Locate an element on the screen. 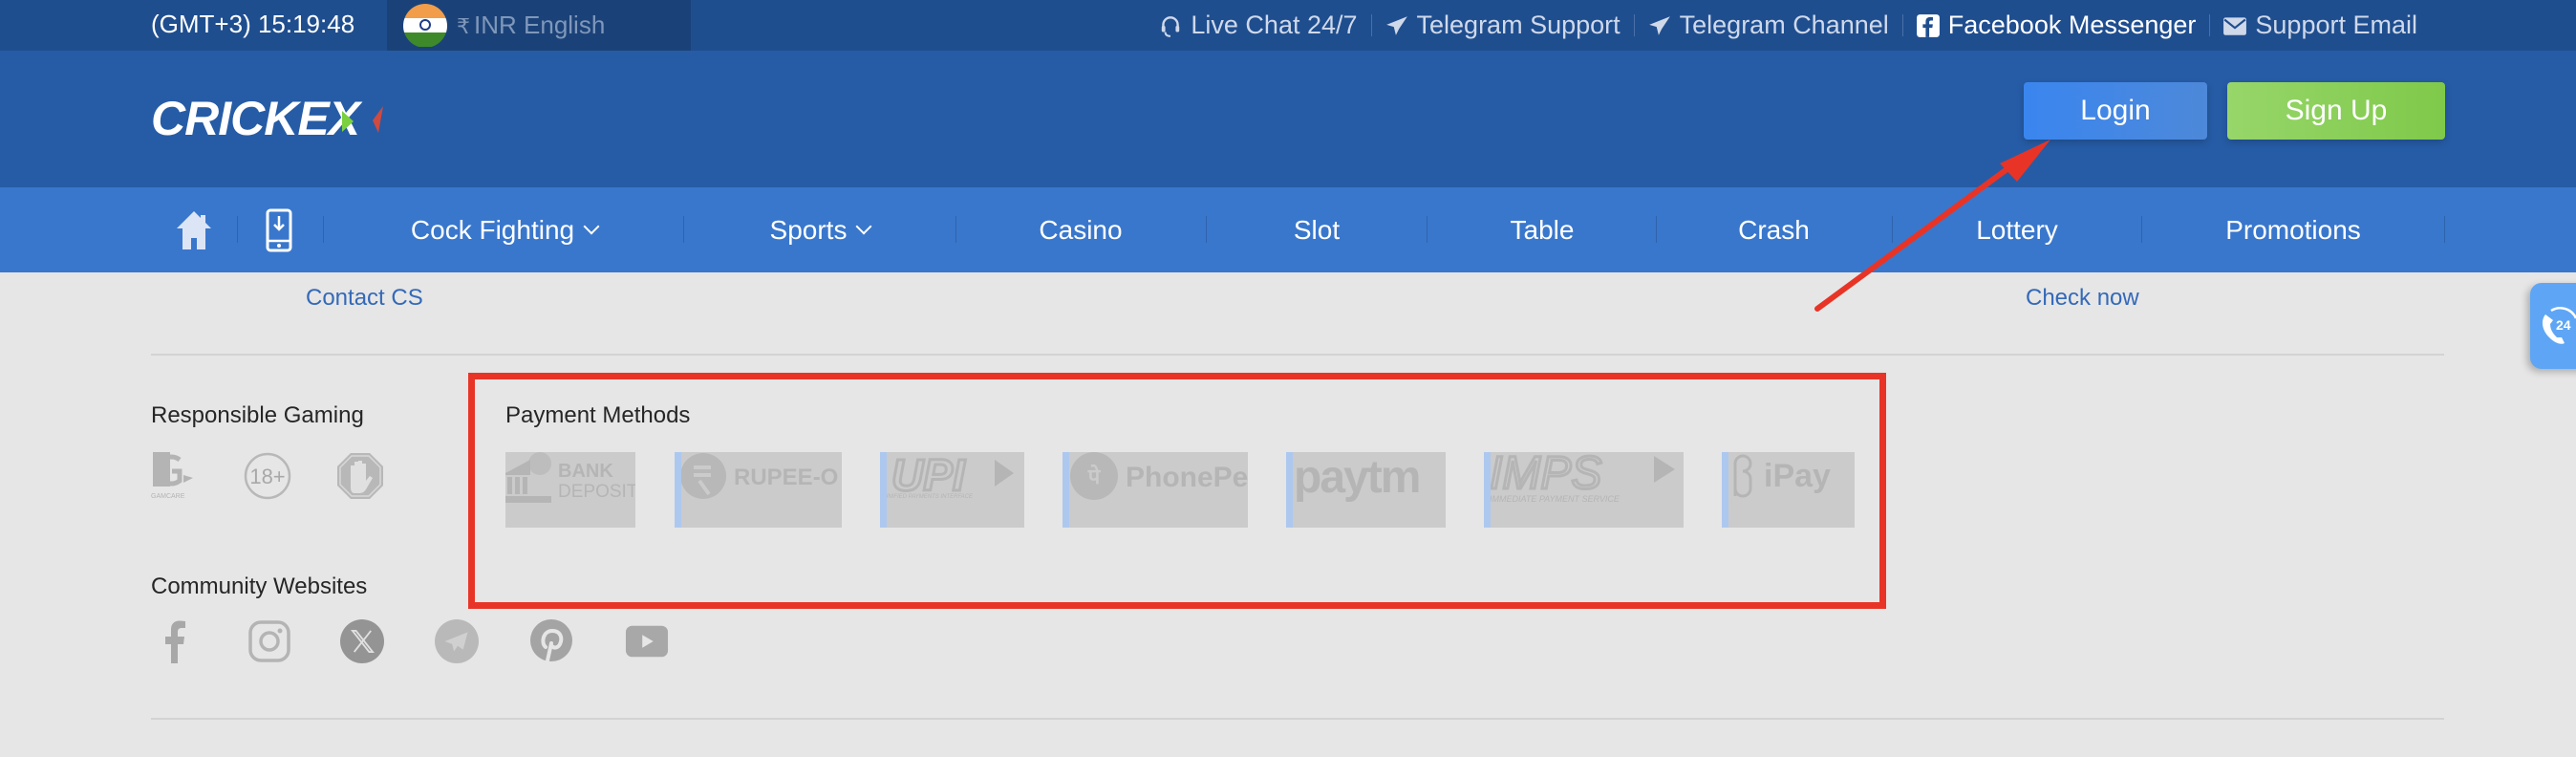 This screenshot has height=757, width=2576. nav-slot: Slot is located at coordinates (1317, 229).